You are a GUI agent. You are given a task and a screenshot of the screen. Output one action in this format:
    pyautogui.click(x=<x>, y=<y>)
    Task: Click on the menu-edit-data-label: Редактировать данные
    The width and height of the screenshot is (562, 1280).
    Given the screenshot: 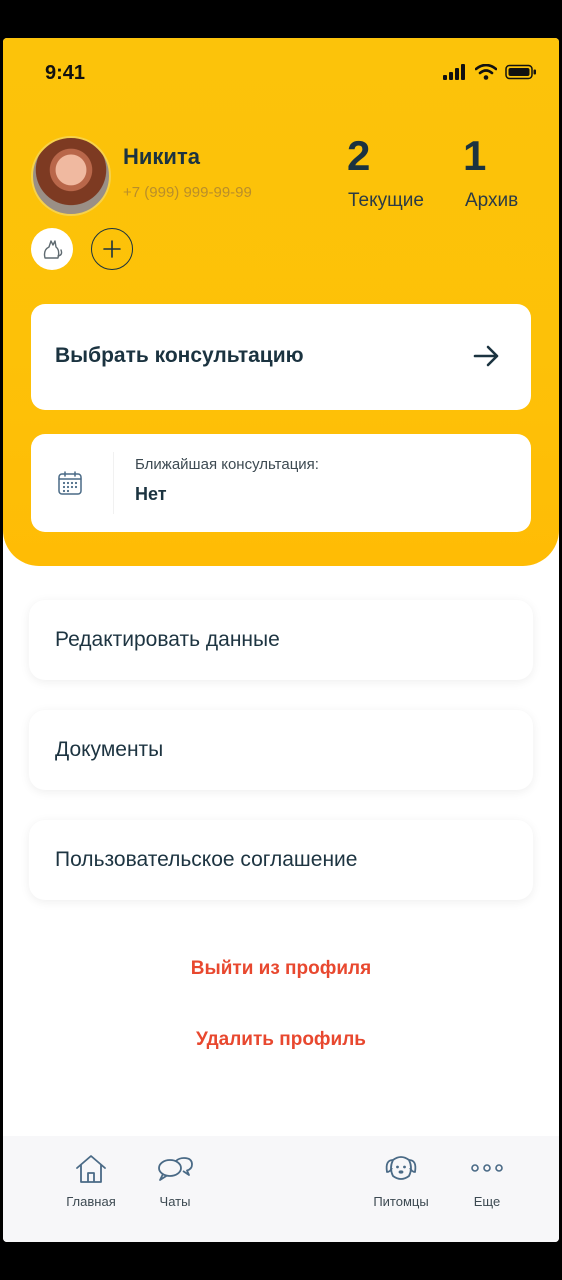 What is the action you would take?
    pyautogui.click(x=167, y=639)
    